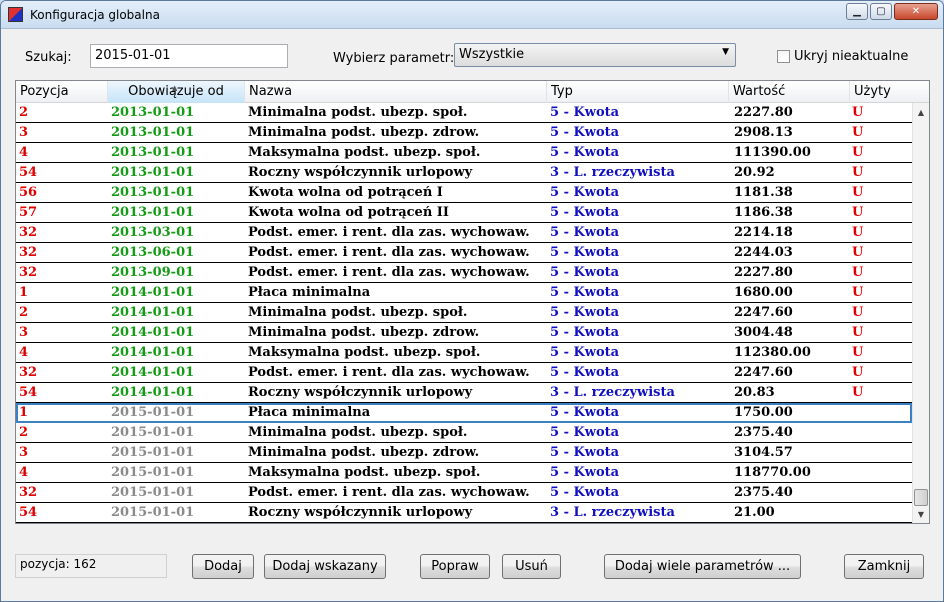 This screenshot has height=602, width=944. I want to click on column-header-valid-from: ▲ Obowiązuje od, so click(176, 92).